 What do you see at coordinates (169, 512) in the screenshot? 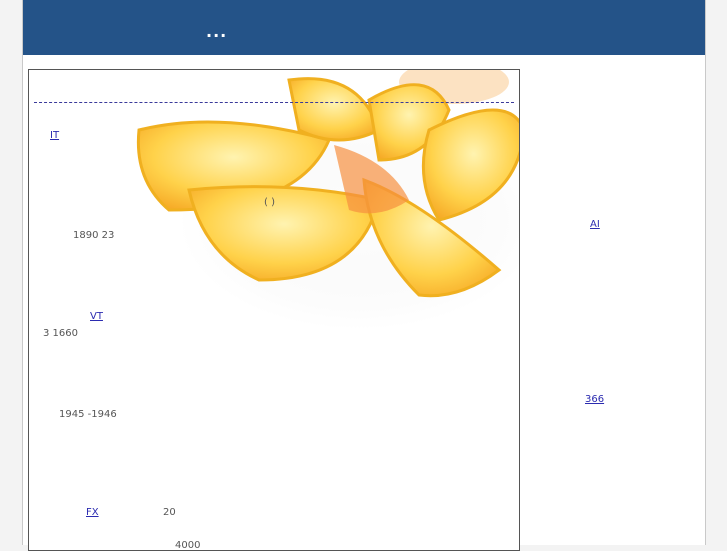
I see `article-text: 20` at bounding box center [169, 512].